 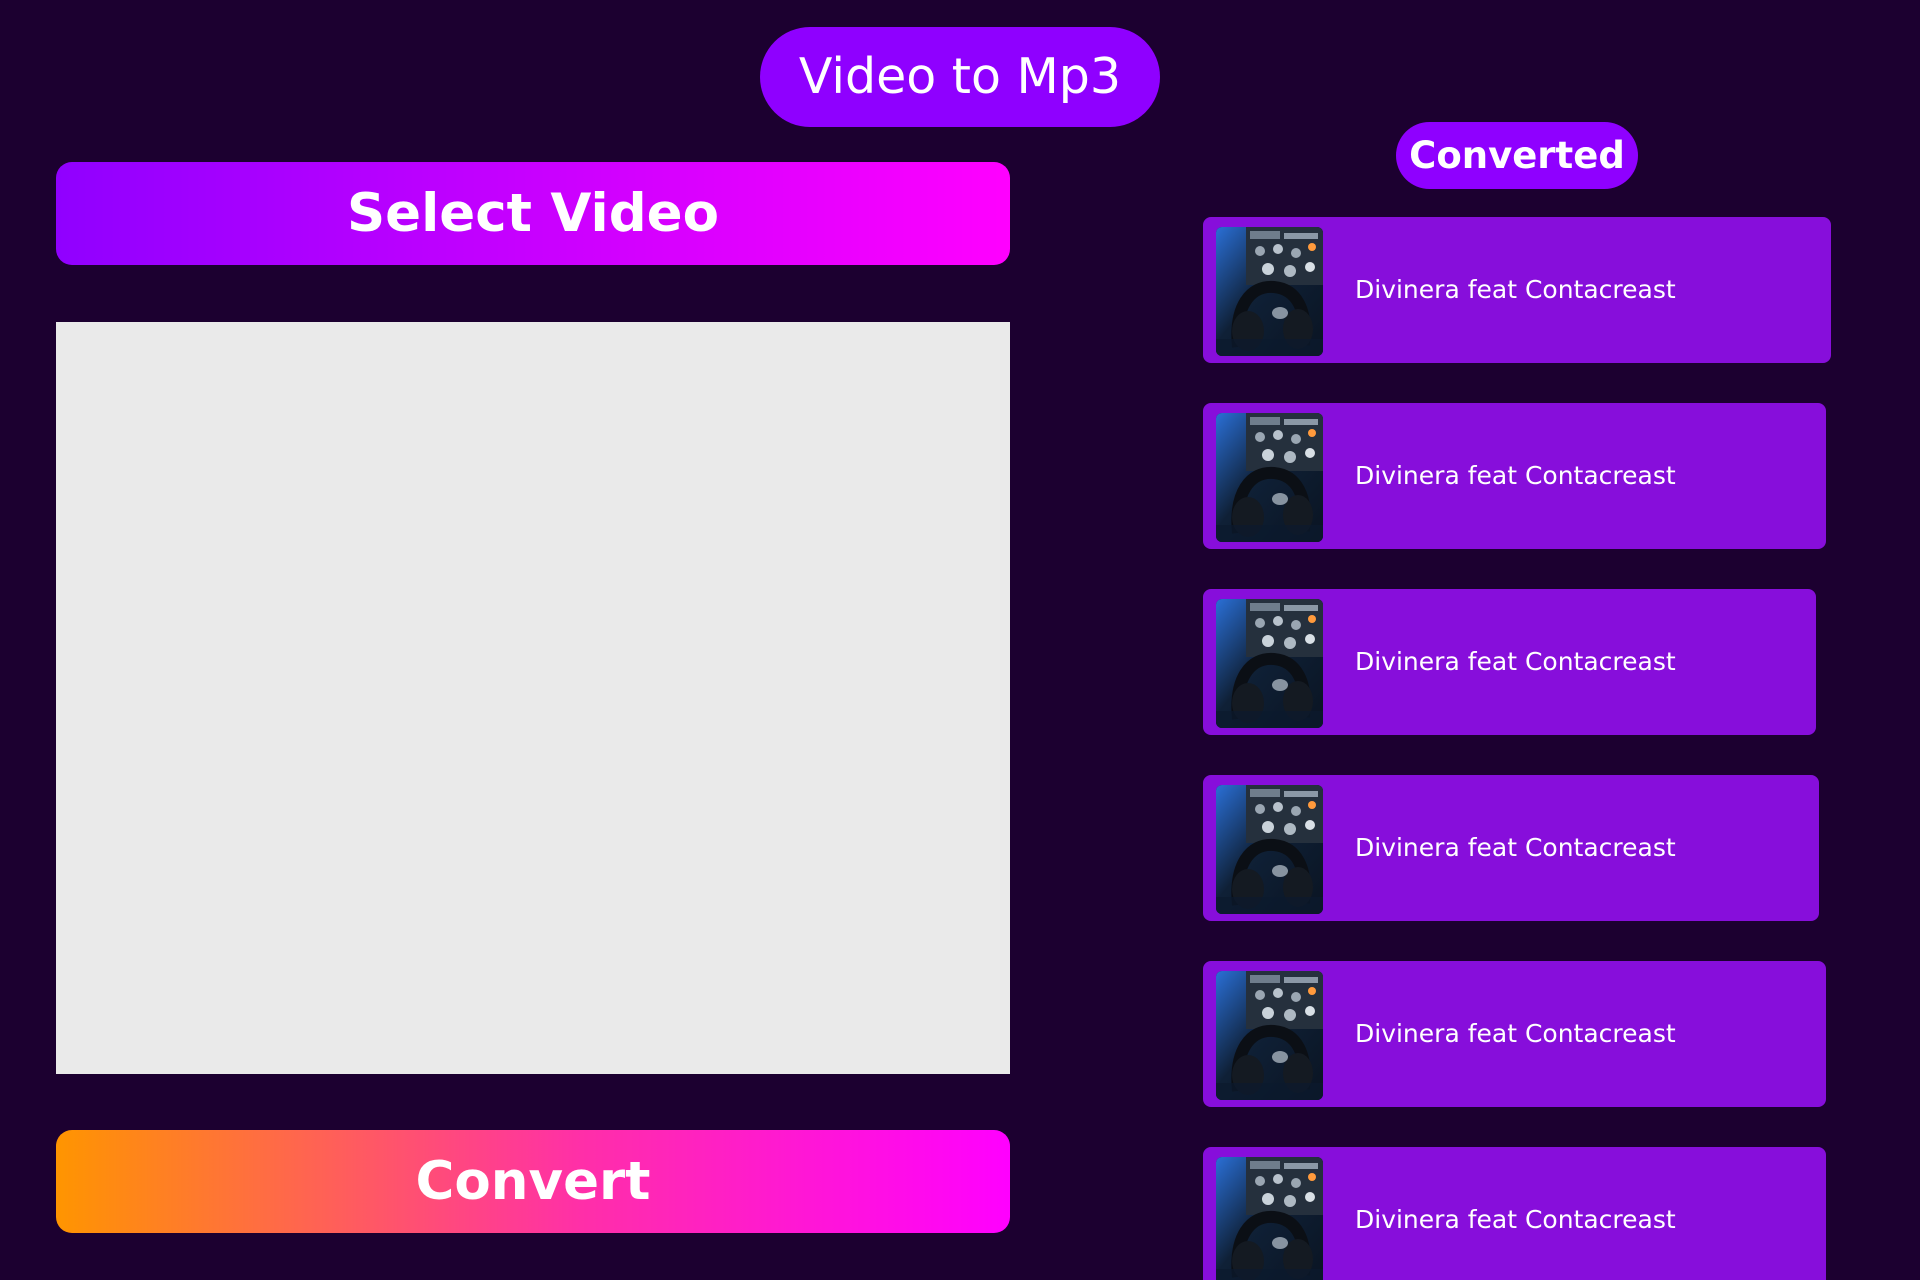 What do you see at coordinates (533, 1181) in the screenshot?
I see `convert-button: Convert` at bounding box center [533, 1181].